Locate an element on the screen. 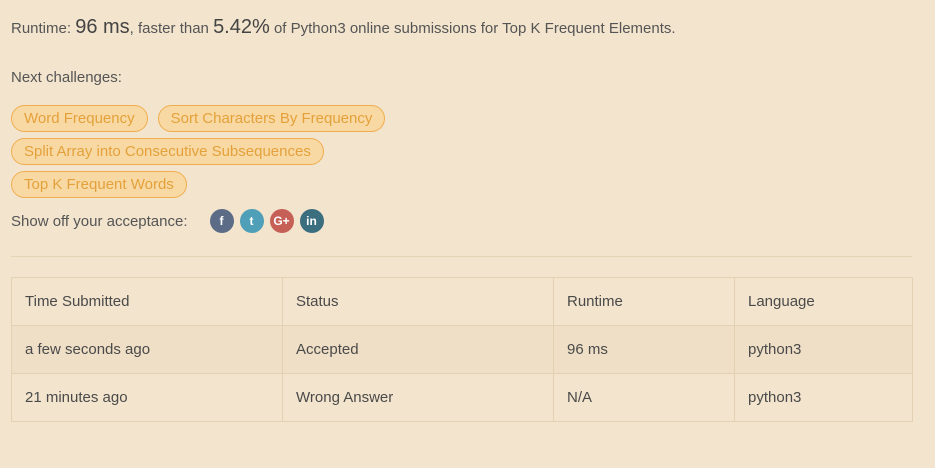 The height and width of the screenshot is (468, 935). runtime-middle: , faster than is located at coordinates (171, 28).